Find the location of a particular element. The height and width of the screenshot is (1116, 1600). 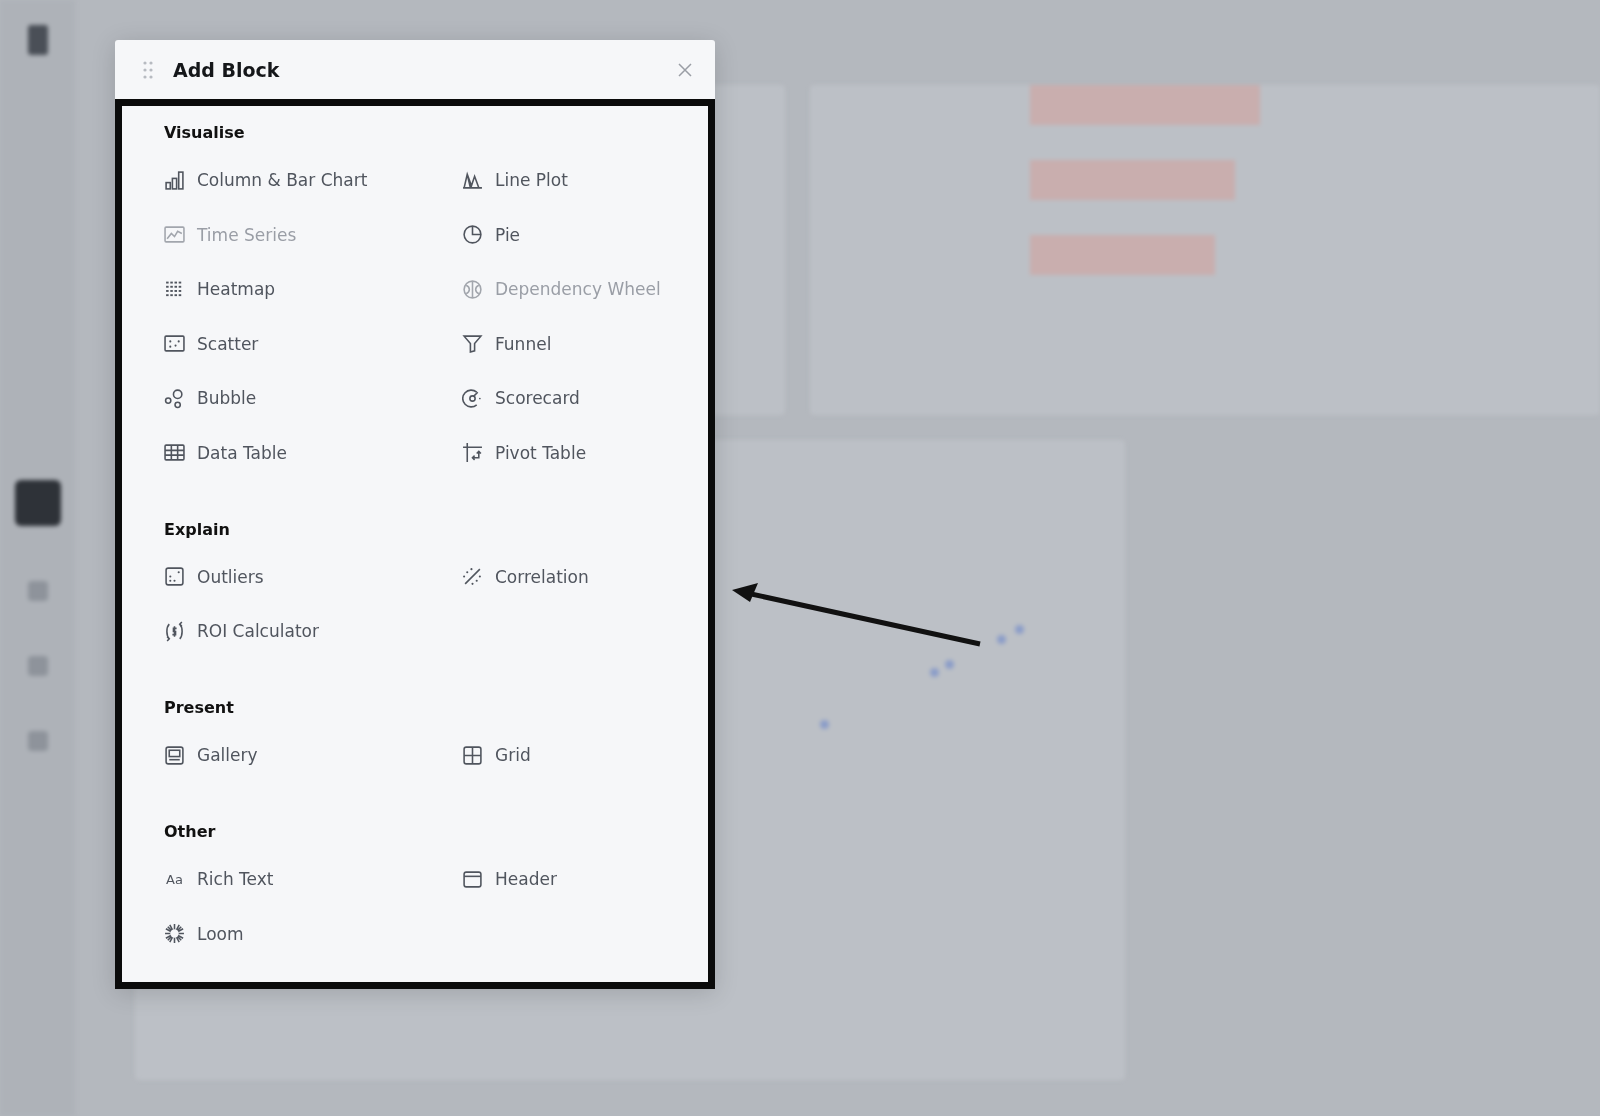

section-heading: Other is located at coordinates (190, 832).